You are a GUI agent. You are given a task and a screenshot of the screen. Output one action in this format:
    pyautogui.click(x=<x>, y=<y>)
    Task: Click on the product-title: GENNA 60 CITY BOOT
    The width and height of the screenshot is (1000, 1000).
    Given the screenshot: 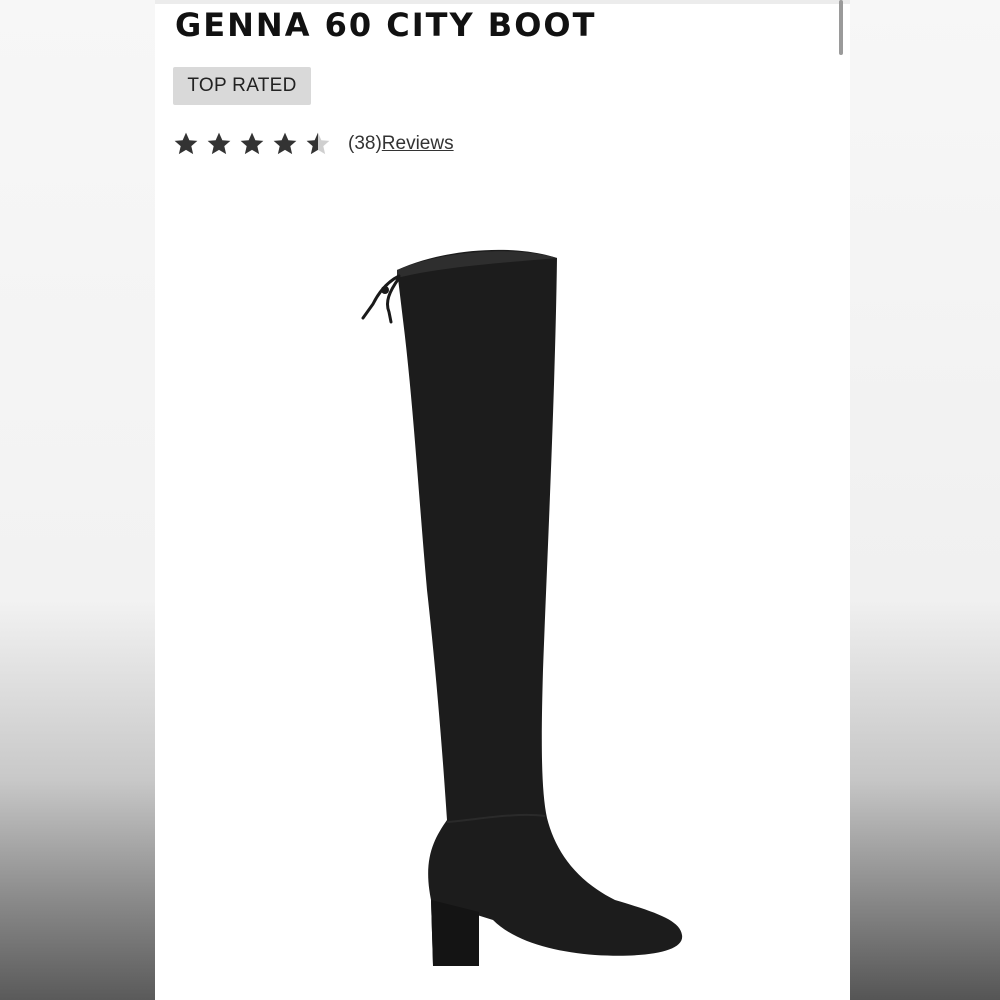 What is the action you would take?
    pyautogui.click(x=386, y=25)
    